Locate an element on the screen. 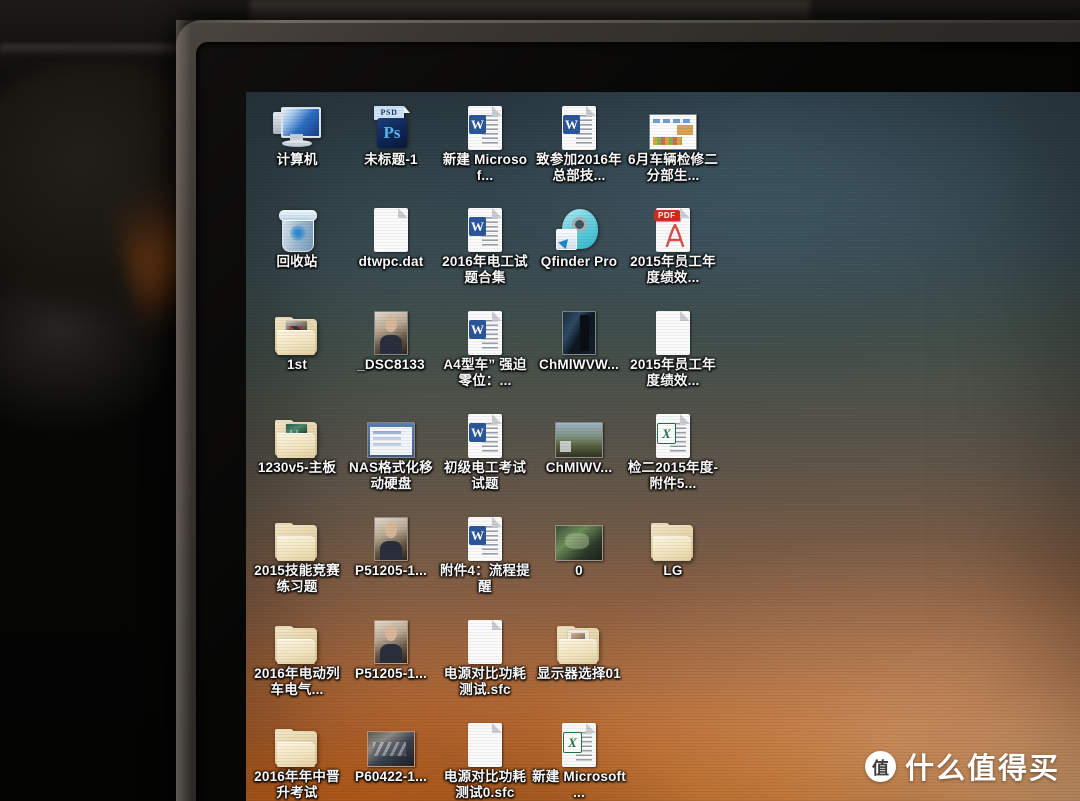  icon-label: 回收站 is located at coordinates (297, 261).